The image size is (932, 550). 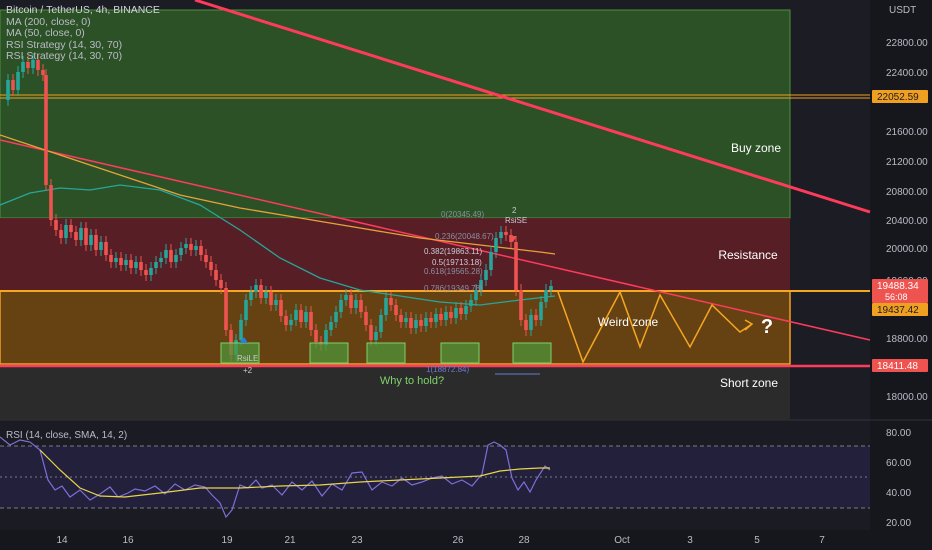 What do you see at coordinates (83, 10) in the screenshot?
I see `symbol-title: Bitcoin / TetherUS, 4h, BINANCE` at bounding box center [83, 10].